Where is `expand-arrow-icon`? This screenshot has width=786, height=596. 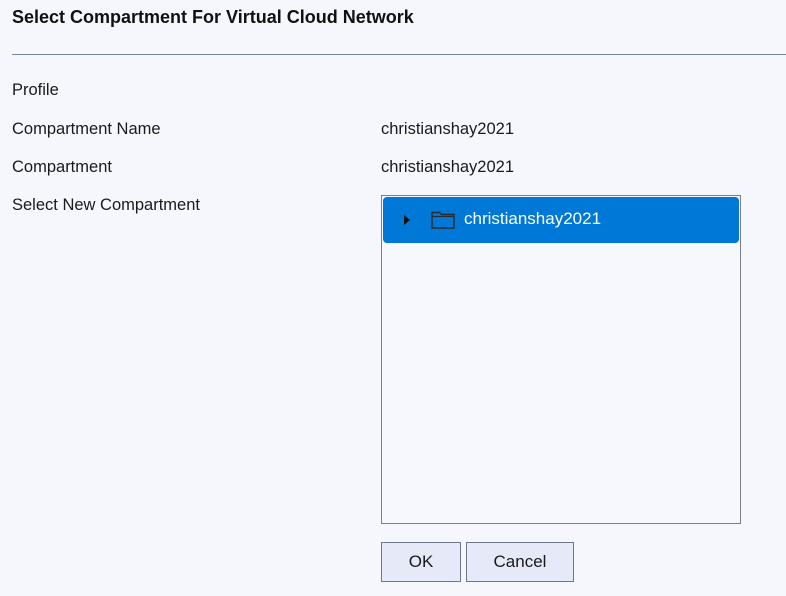
expand-arrow-icon is located at coordinates (407, 220).